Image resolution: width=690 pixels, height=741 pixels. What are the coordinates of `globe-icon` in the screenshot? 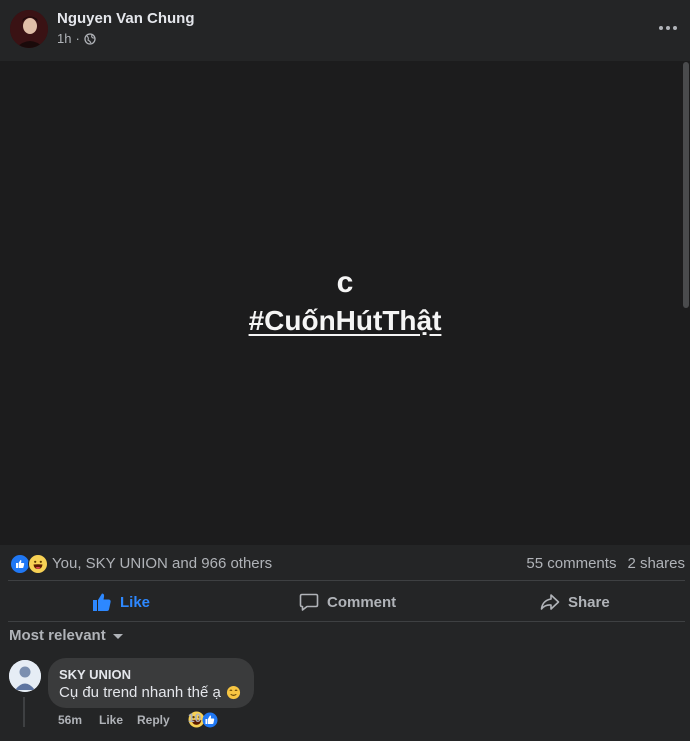 It's located at (90, 38).